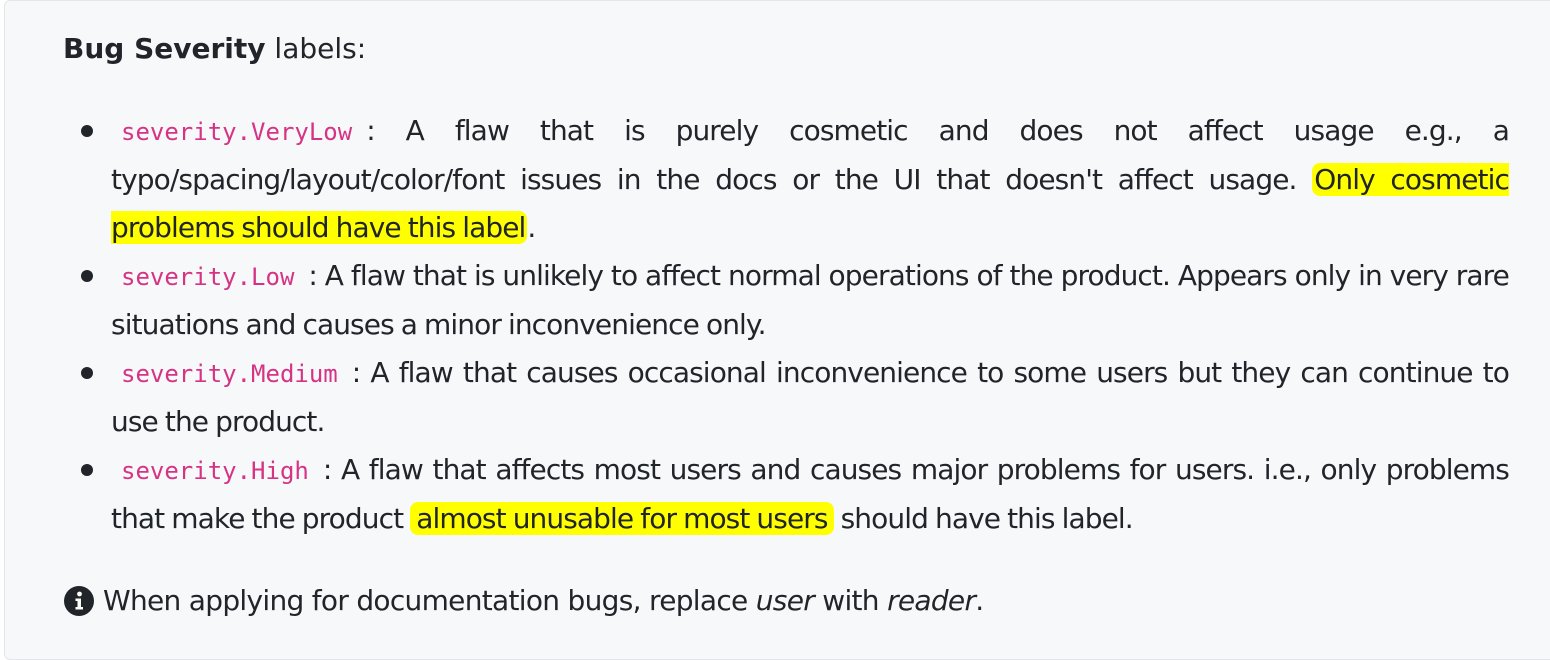 The width and height of the screenshot is (1550, 660). I want to click on item-text-after: ., so click(531, 227).